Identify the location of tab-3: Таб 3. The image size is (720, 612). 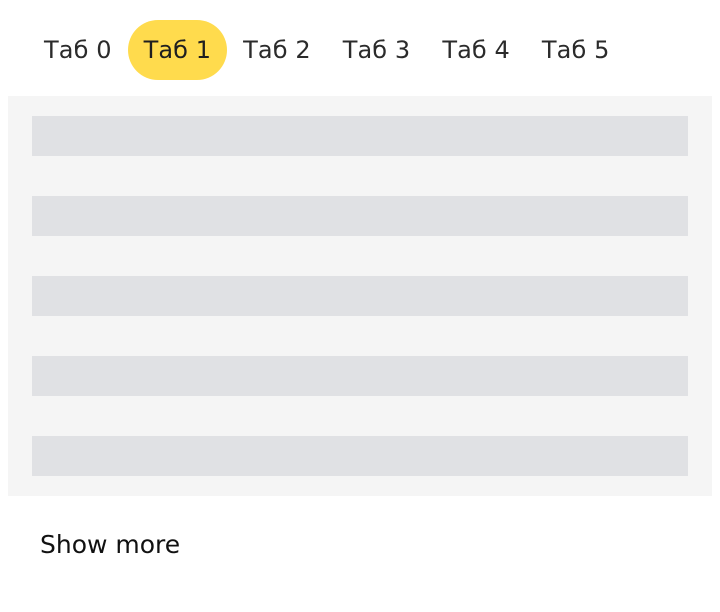
(377, 50).